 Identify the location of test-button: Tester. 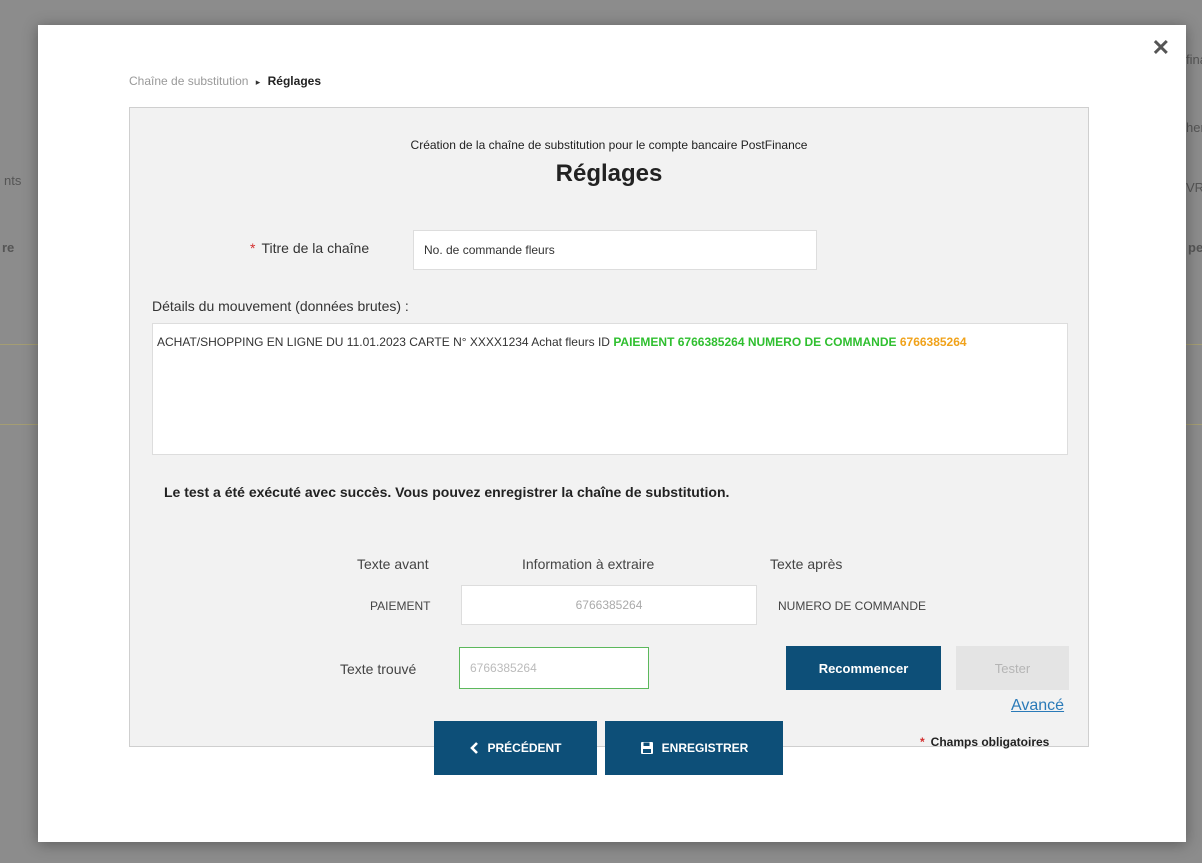
(1012, 668).